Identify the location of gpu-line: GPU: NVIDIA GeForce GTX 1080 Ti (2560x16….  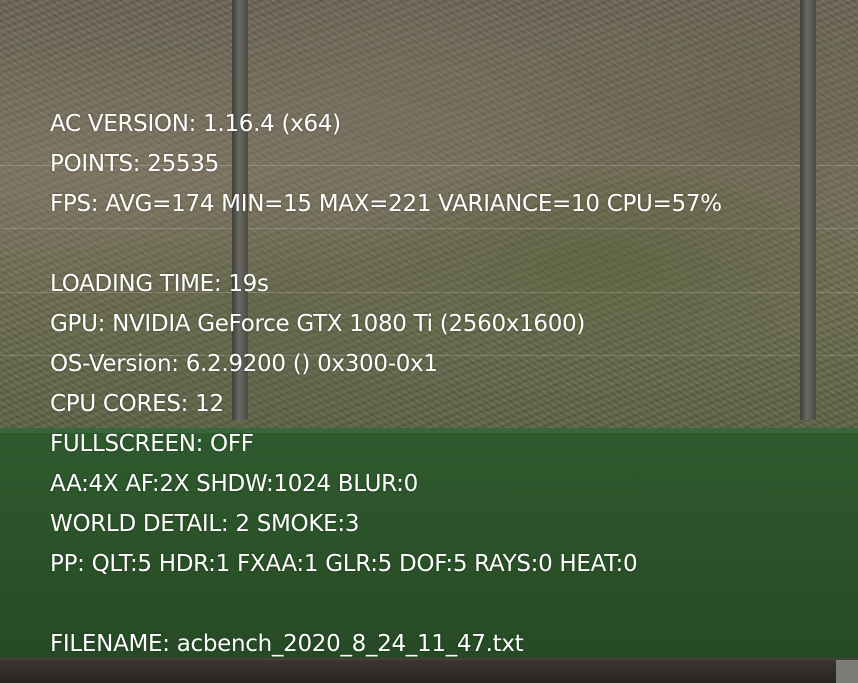
(318, 324).